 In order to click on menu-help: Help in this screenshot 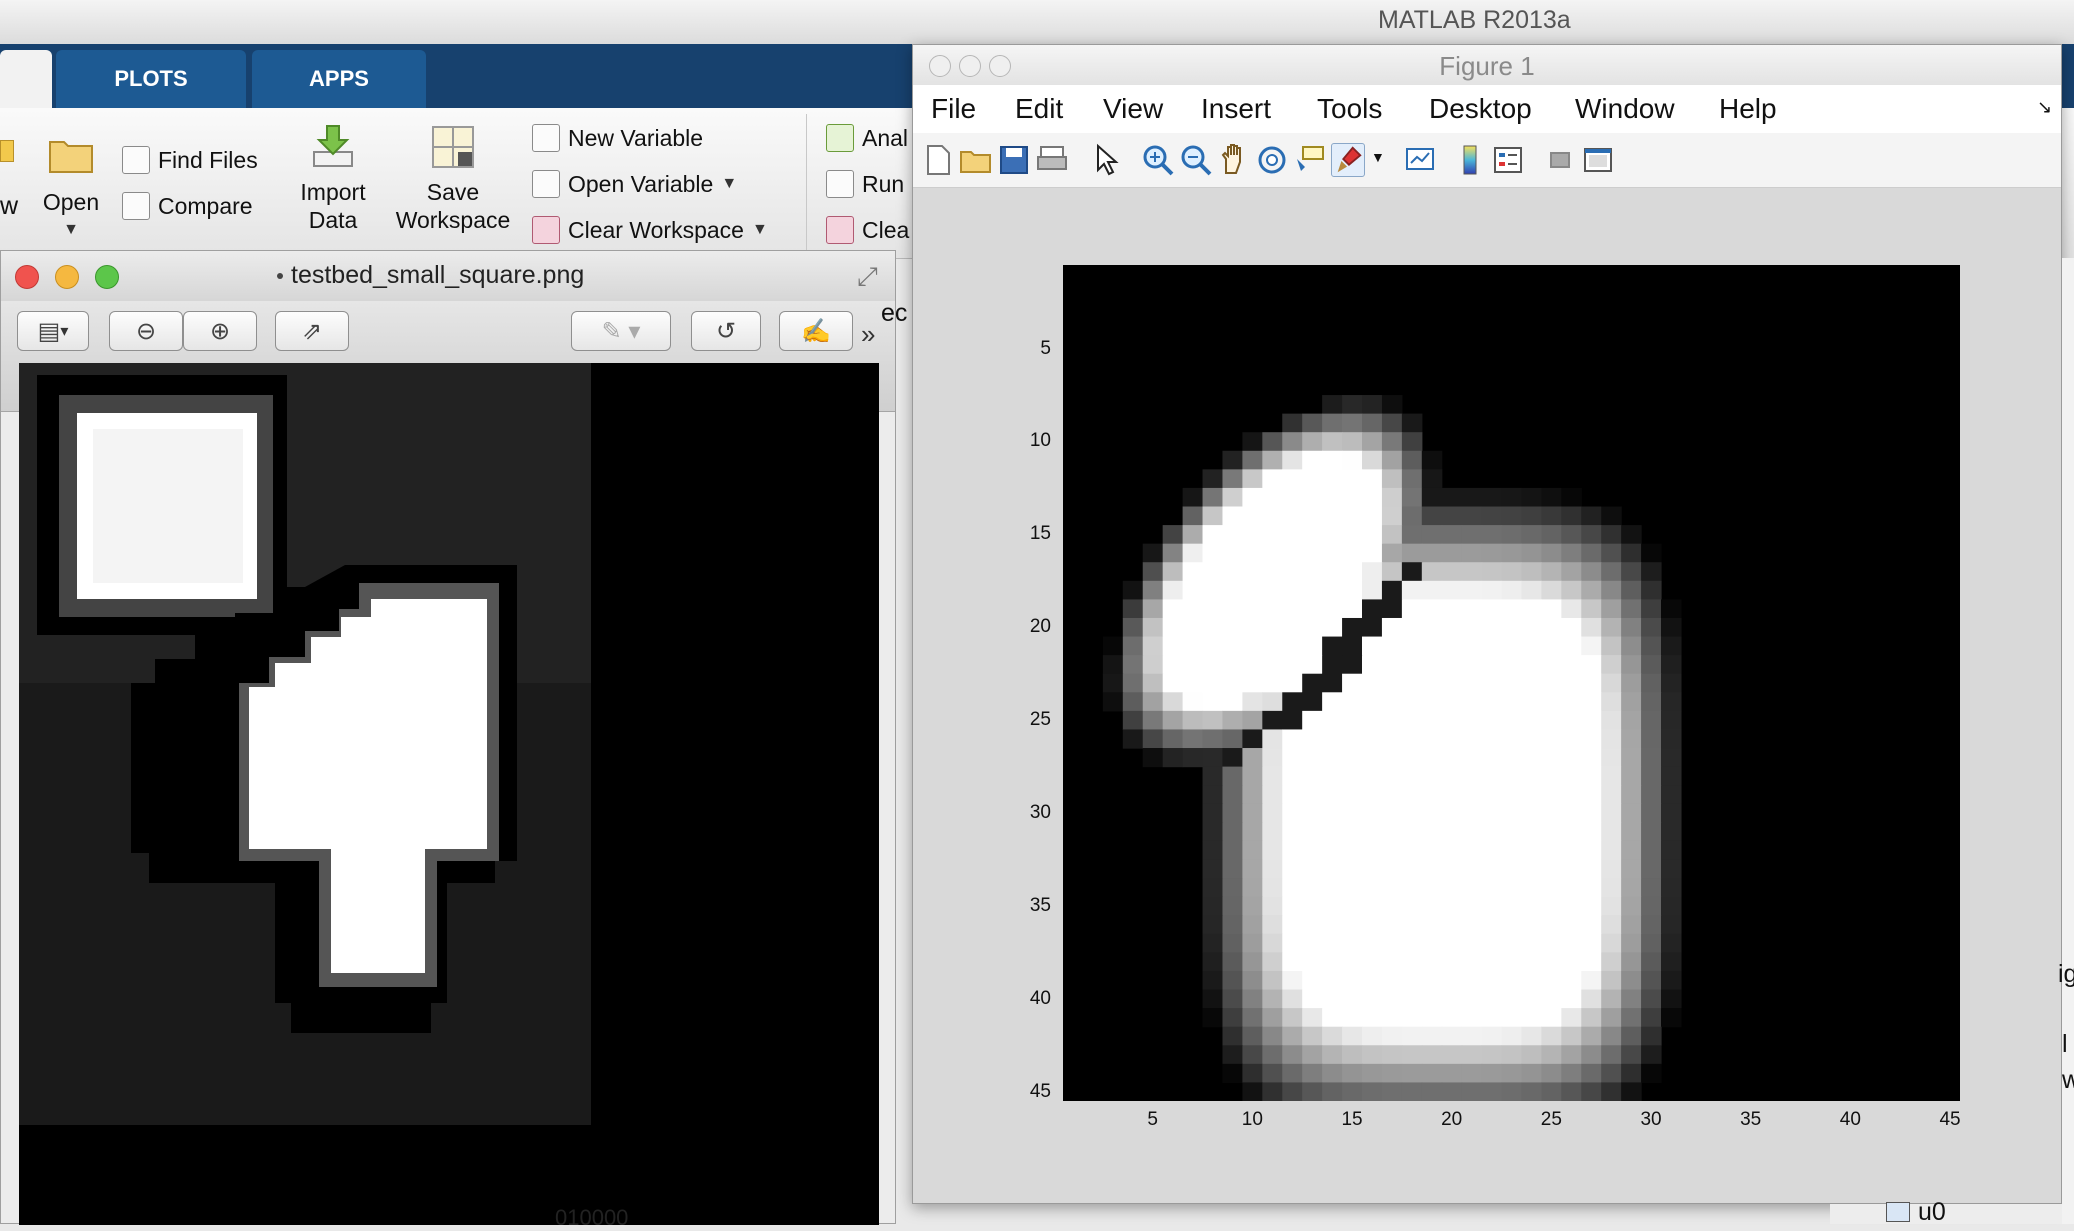, I will do `click(1748, 109)`.